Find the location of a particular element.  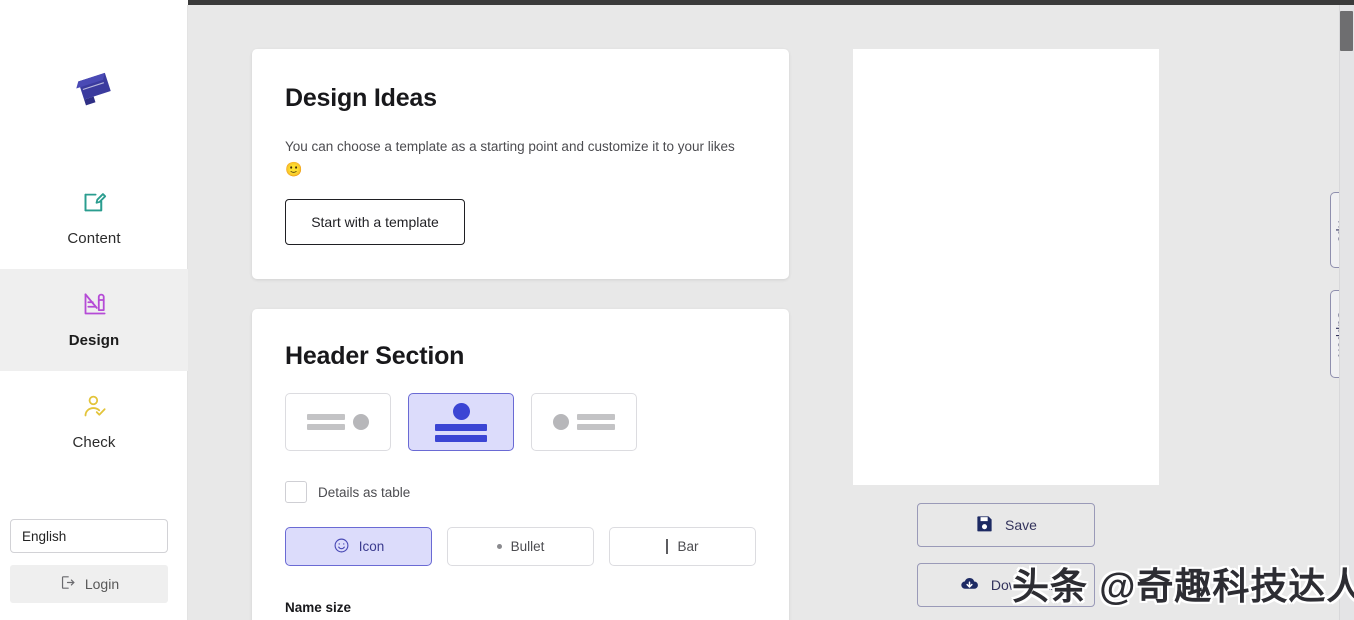

details-as-table-checkbox is located at coordinates (296, 492).